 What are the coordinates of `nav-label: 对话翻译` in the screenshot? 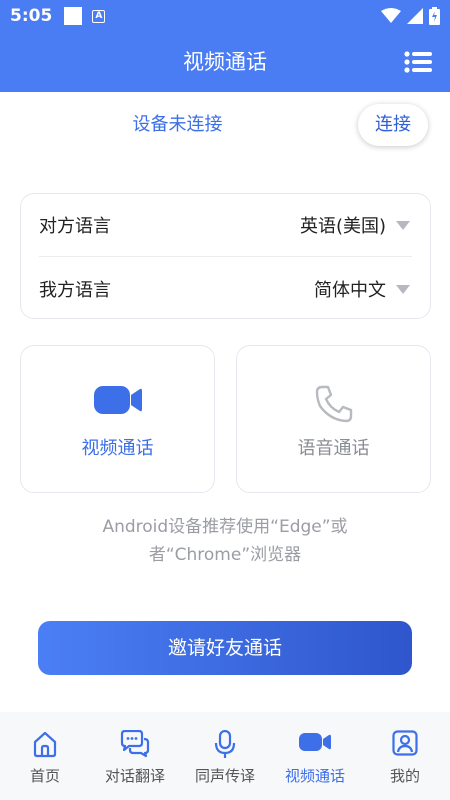 It's located at (134, 776).